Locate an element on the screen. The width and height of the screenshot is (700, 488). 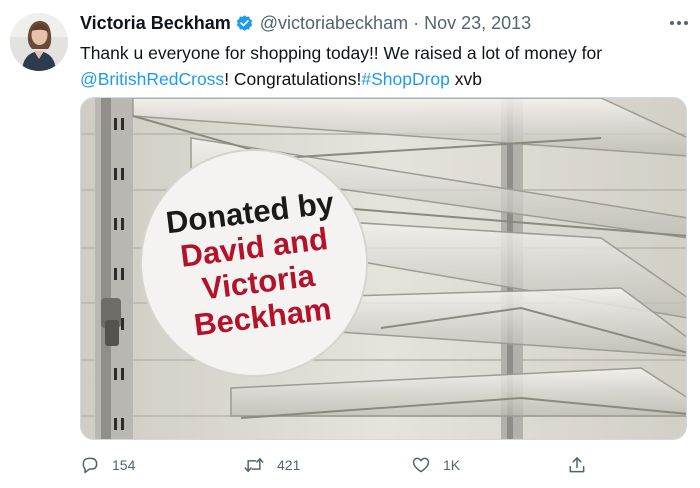
avatar is located at coordinates (39, 42).